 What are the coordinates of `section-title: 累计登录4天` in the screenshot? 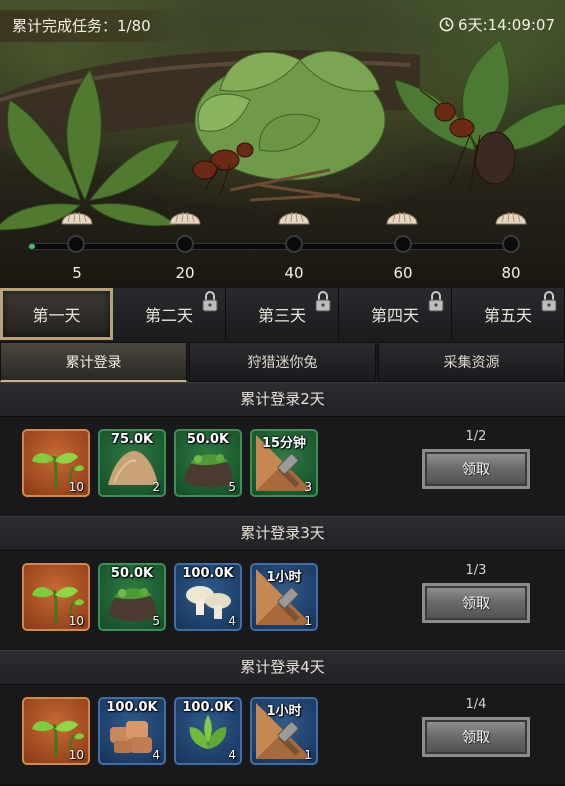 It's located at (282, 667).